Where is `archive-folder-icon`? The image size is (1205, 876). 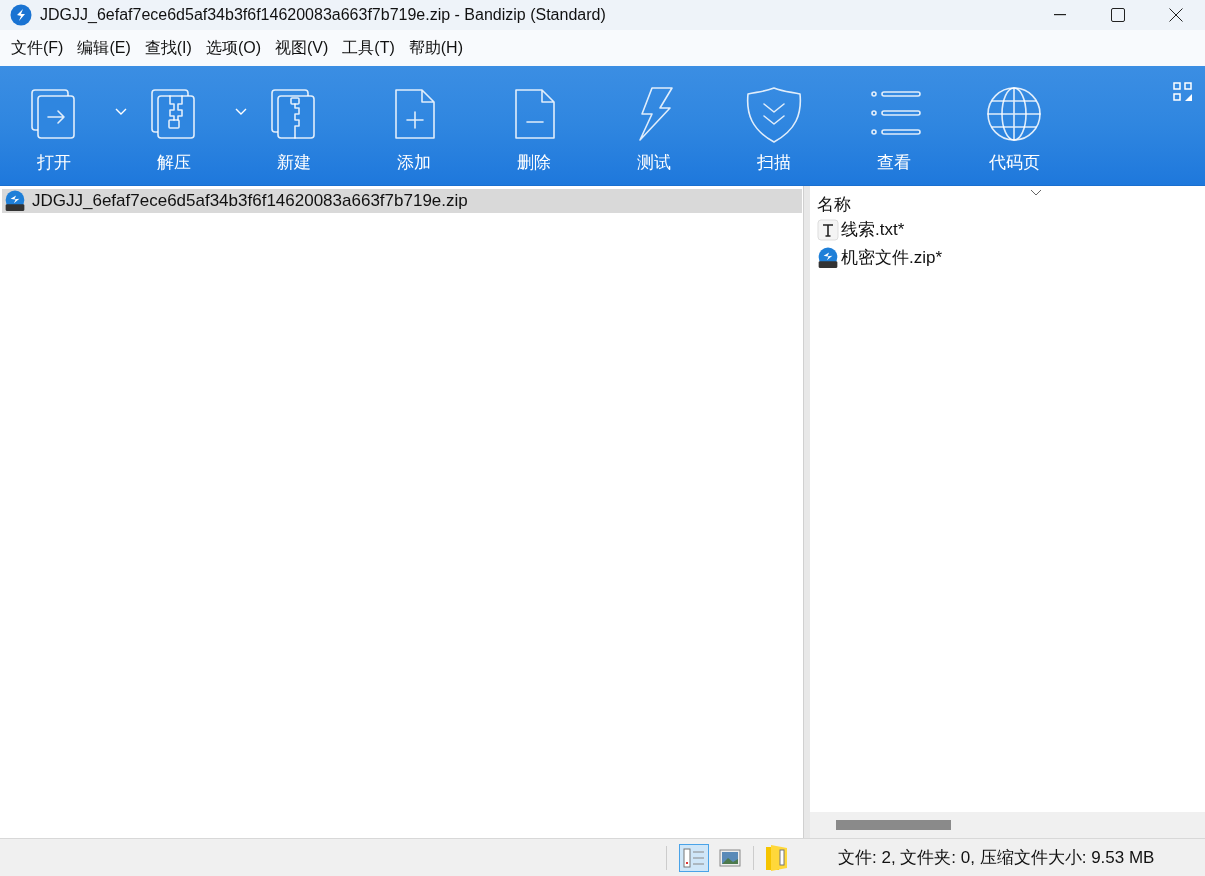 archive-folder-icon is located at coordinates (777, 857).